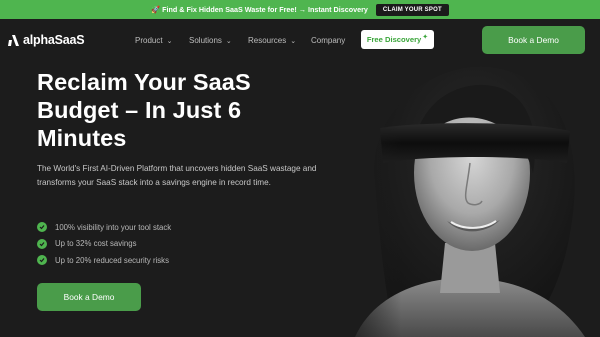 Image resolution: width=600 pixels, height=337 pixels. I want to click on book-demo-nav-button: Book a Demo, so click(533, 40).